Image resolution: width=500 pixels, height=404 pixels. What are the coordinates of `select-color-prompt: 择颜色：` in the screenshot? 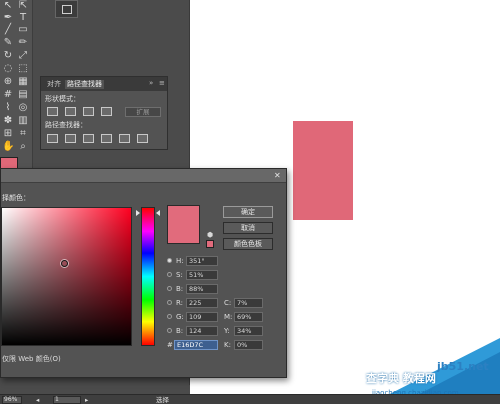 It's located at (16, 198).